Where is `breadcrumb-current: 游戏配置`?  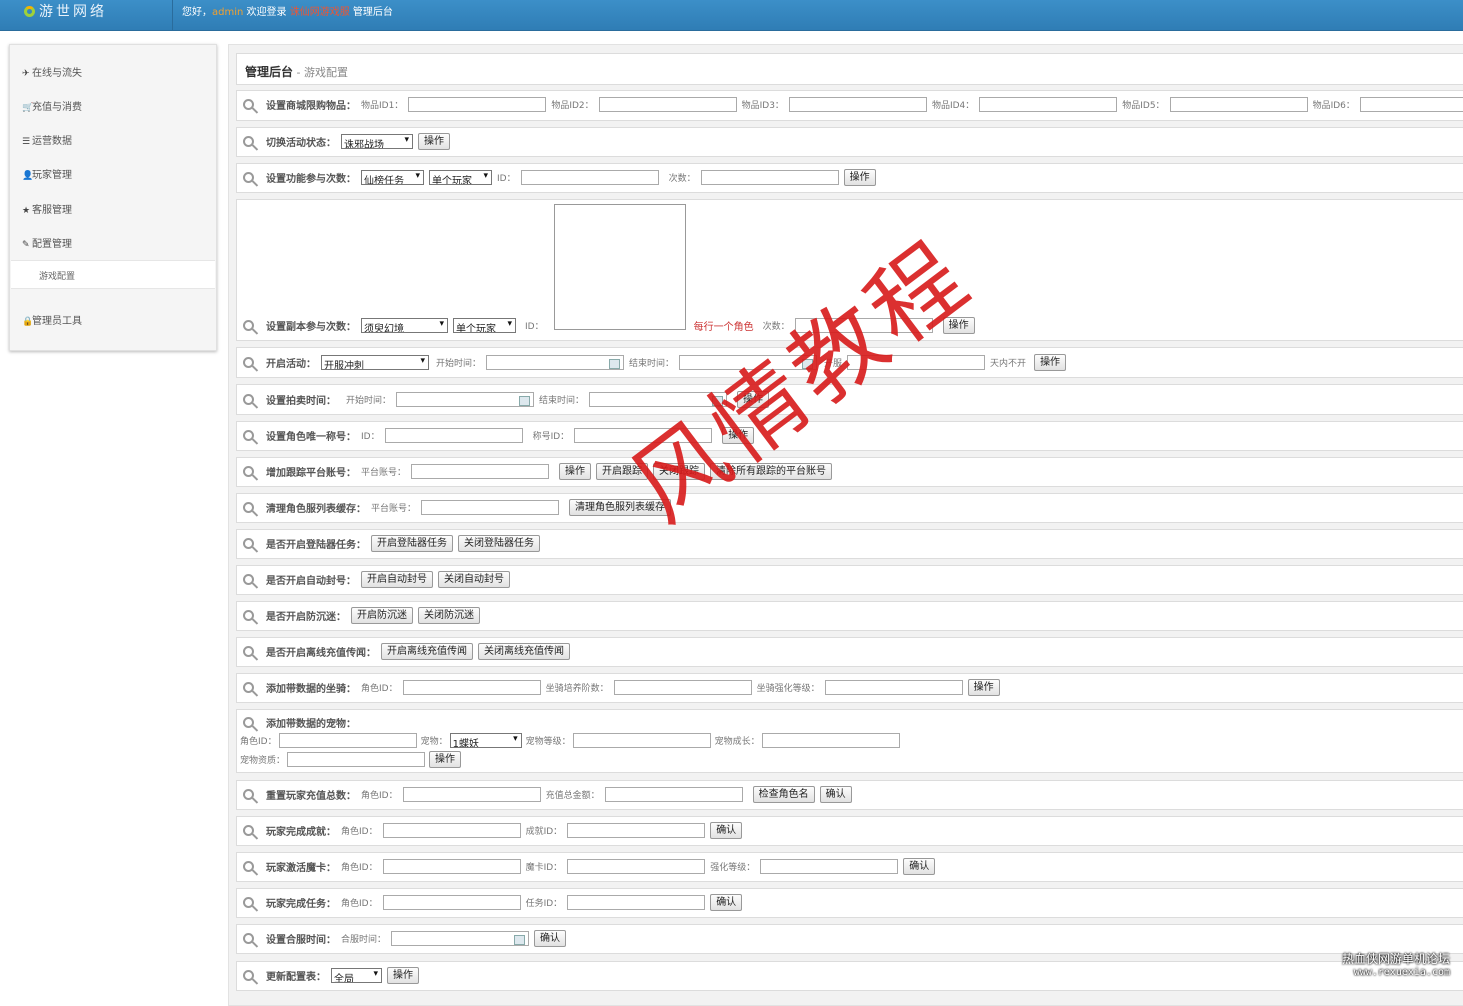 breadcrumb-current: 游戏配置 is located at coordinates (325, 72).